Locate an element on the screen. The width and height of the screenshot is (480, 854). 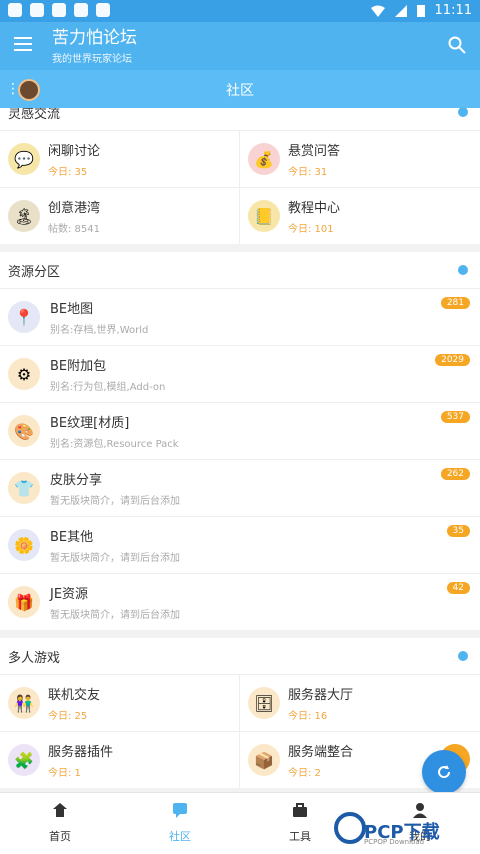
board-desc: 别名:存档,世界,World is located at coordinates (99, 330).